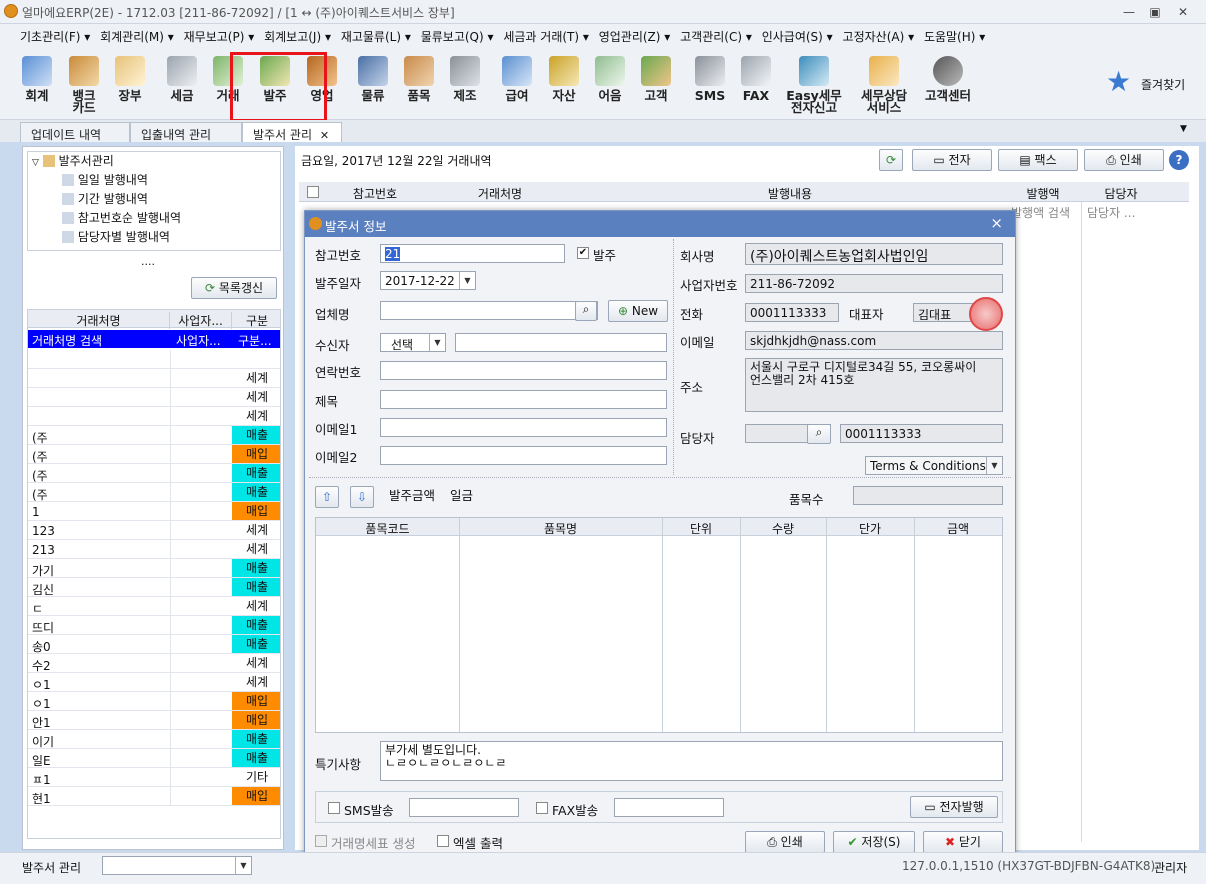  I want to click on filter-amount: 발행액 검색, so click(1040, 212).